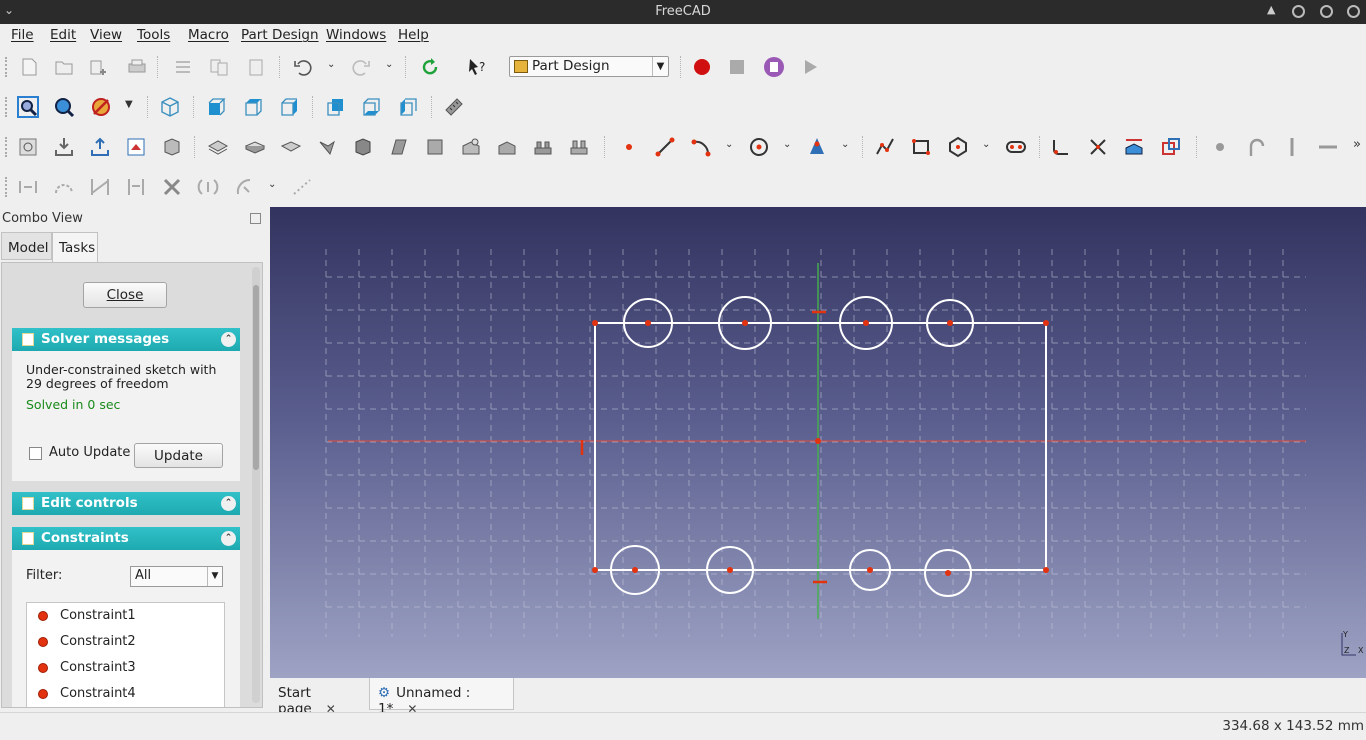 This screenshot has height=740, width=1366. What do you see at coordinates (759, 147) in the screenshot?
I see `sketch-circle-icon` at bounding box center [759, 147].